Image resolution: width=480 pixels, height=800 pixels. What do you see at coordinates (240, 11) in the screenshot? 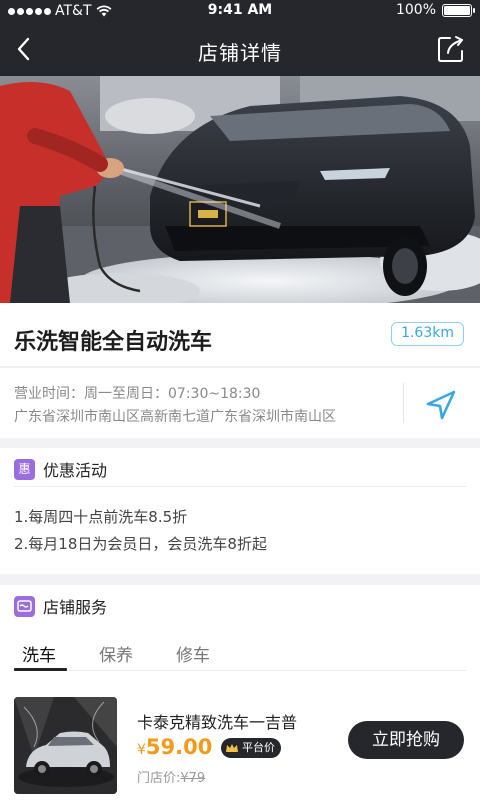
I see `status-bar: AT&T 9:41 AM 100%` at bounding box center [240, 11].